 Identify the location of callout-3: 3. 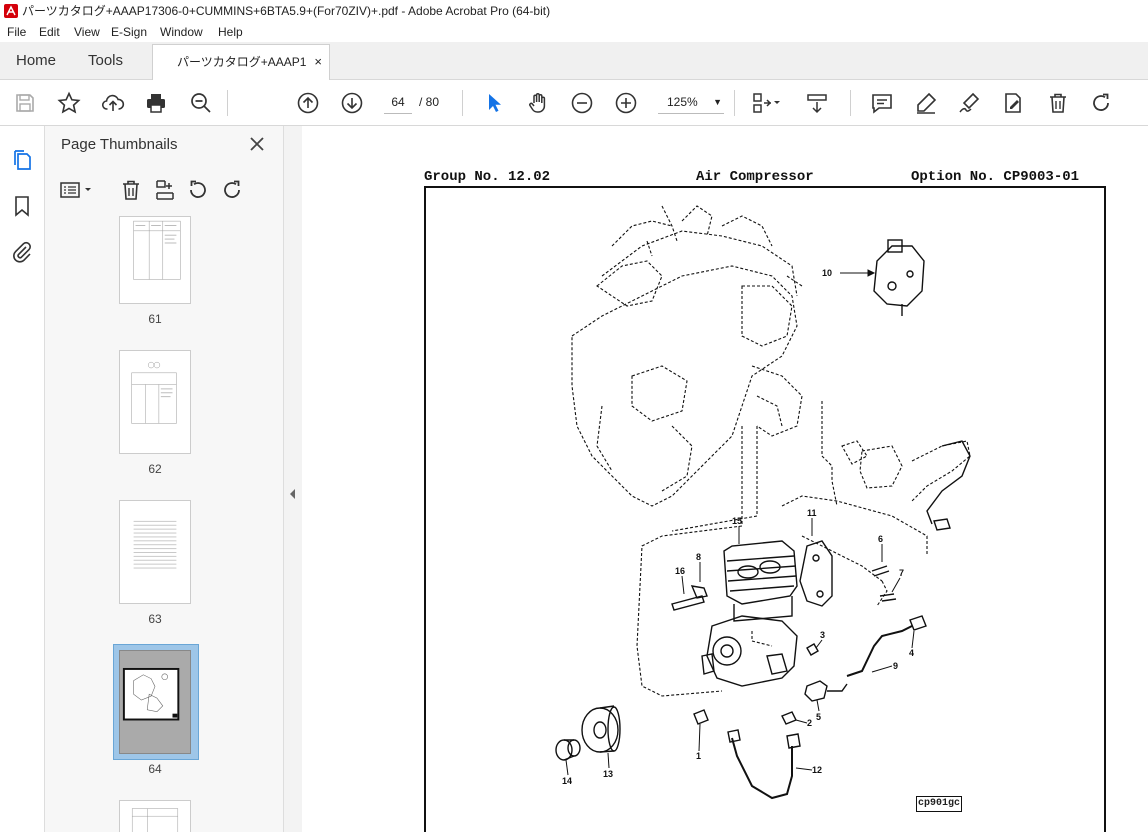
(822, 635).